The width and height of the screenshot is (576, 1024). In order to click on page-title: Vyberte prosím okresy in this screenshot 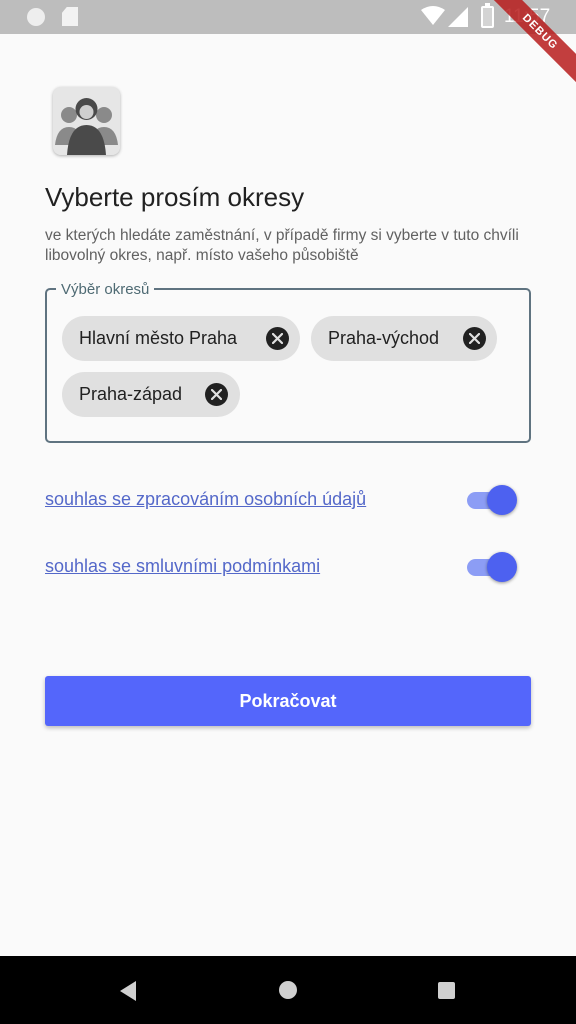, I will do `click(175, 197)`.